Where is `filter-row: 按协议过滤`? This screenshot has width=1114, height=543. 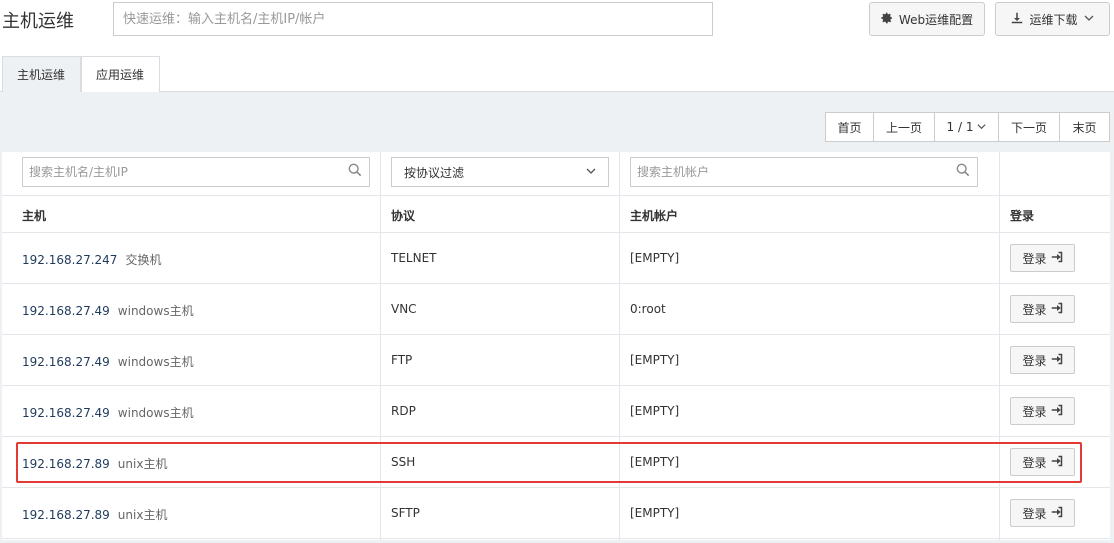 filter-row: 按协议过滤 is located at coordinates (556, 173).